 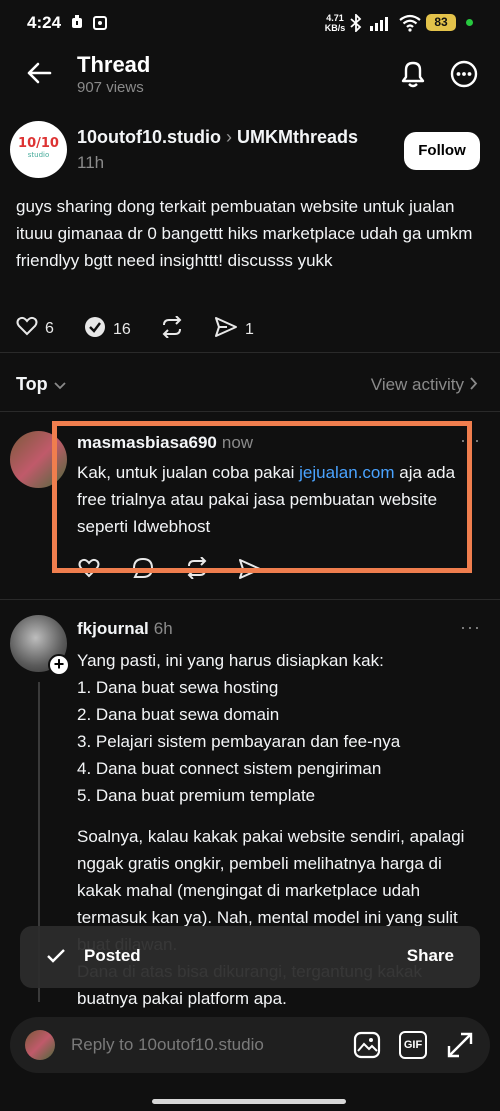 I want to click on dots-icon, so click(x=100, y=25).